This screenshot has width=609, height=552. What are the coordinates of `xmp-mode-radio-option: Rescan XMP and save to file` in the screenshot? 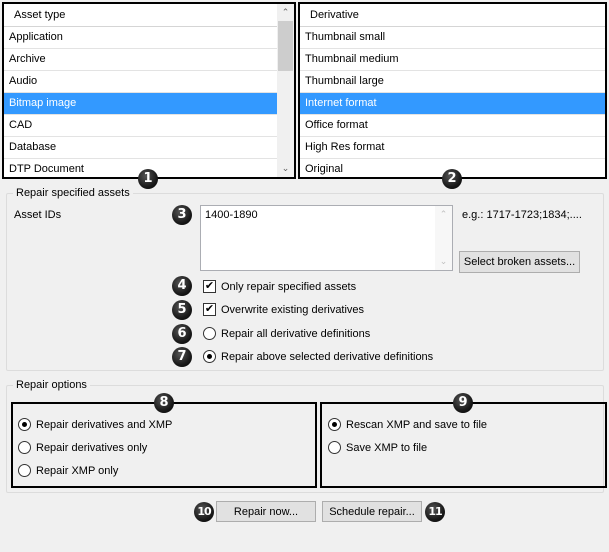 It's located at (407, 424).